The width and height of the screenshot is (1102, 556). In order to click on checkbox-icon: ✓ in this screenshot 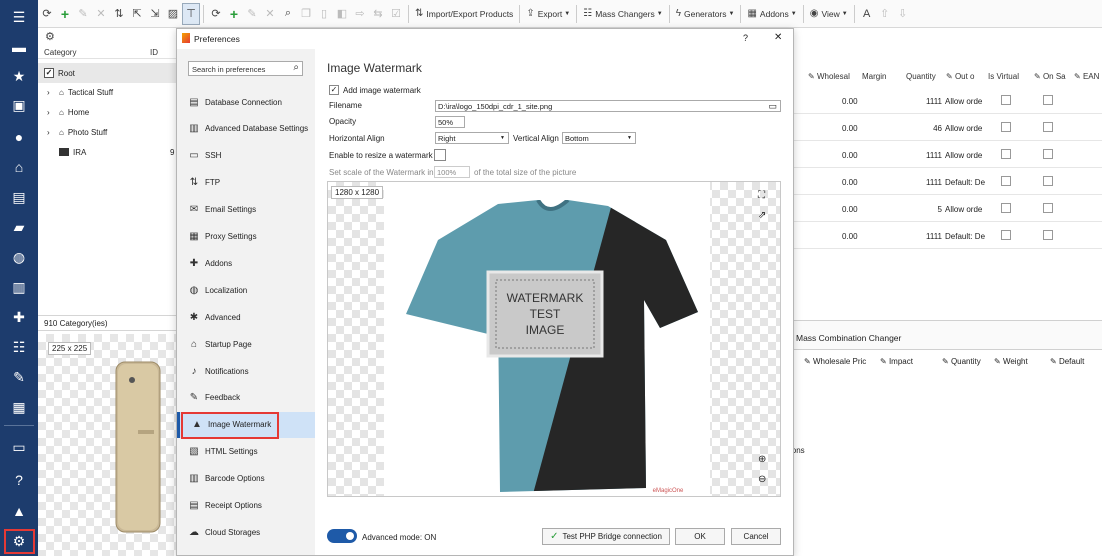, I will do `click(49, 73)`.